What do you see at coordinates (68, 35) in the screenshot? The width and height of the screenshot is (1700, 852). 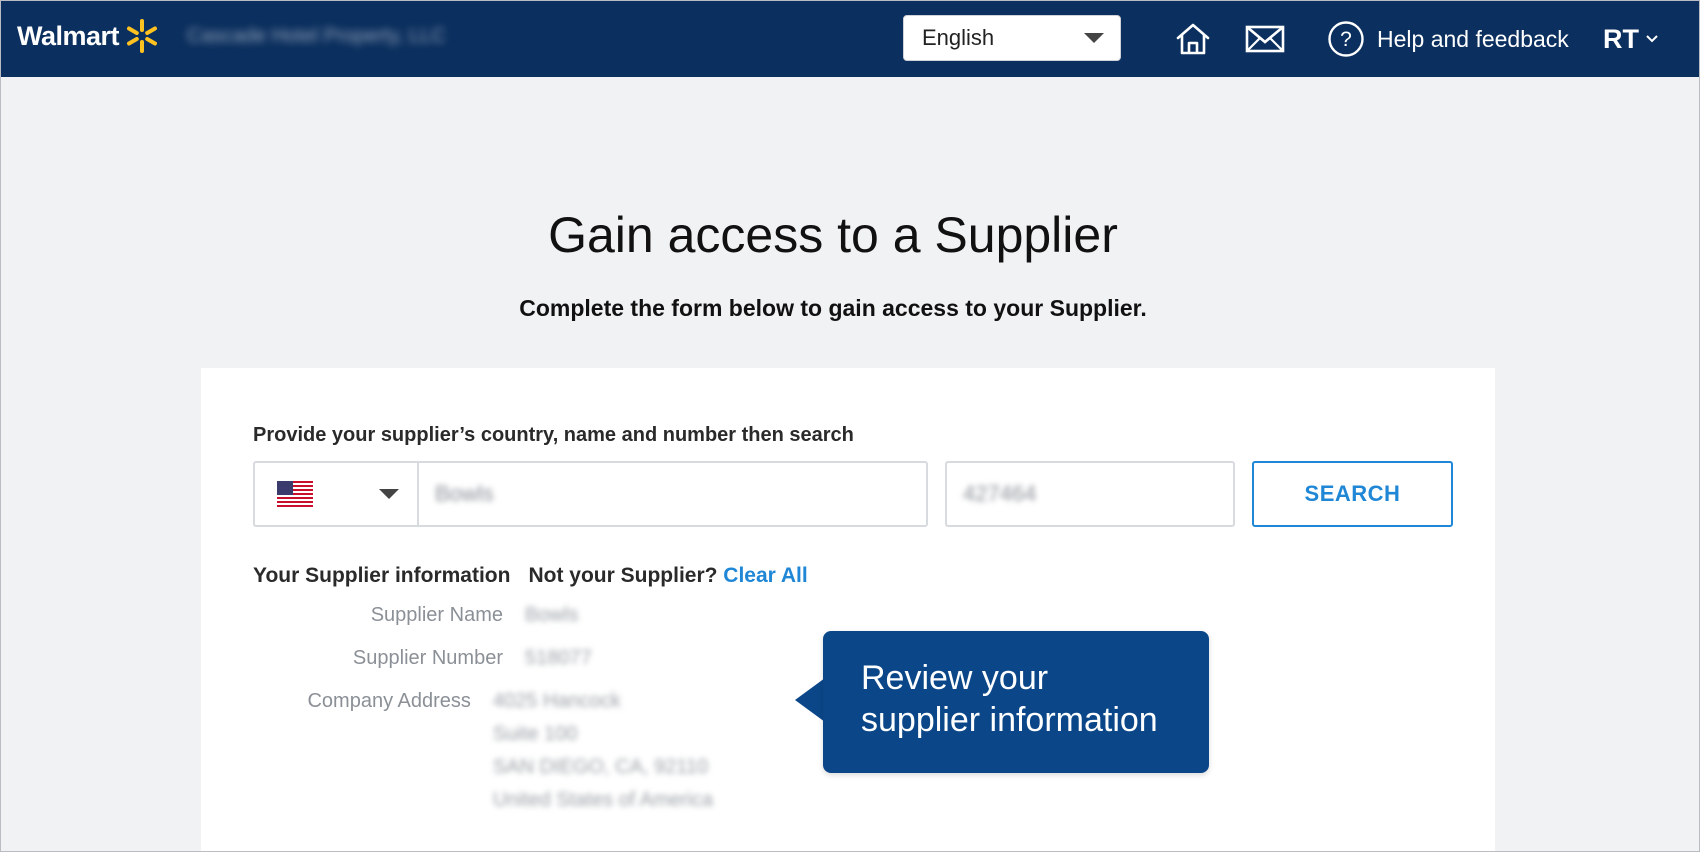 I see `logo-text: Walmart` at bounding box center [68, 35].